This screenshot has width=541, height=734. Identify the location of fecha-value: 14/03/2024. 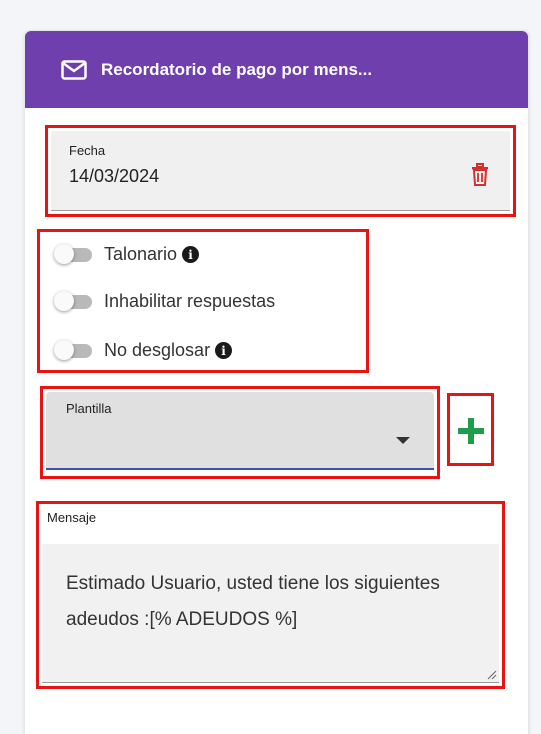
(114, 176).